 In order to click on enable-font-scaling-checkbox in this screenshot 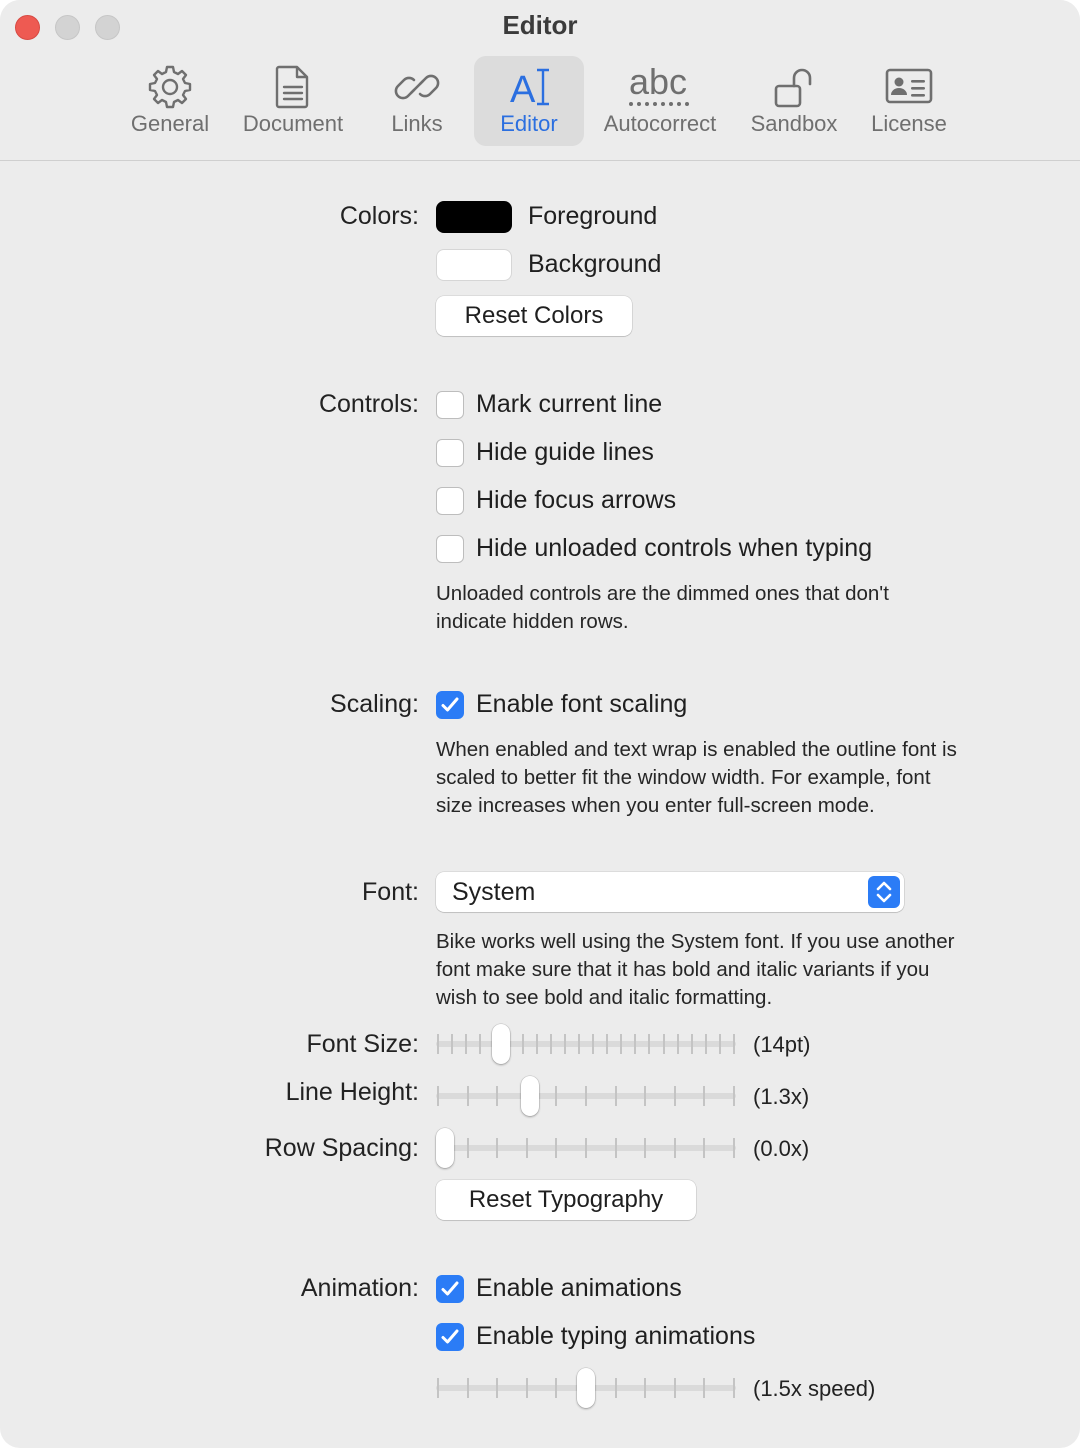, I will do `click(450, 705)`.